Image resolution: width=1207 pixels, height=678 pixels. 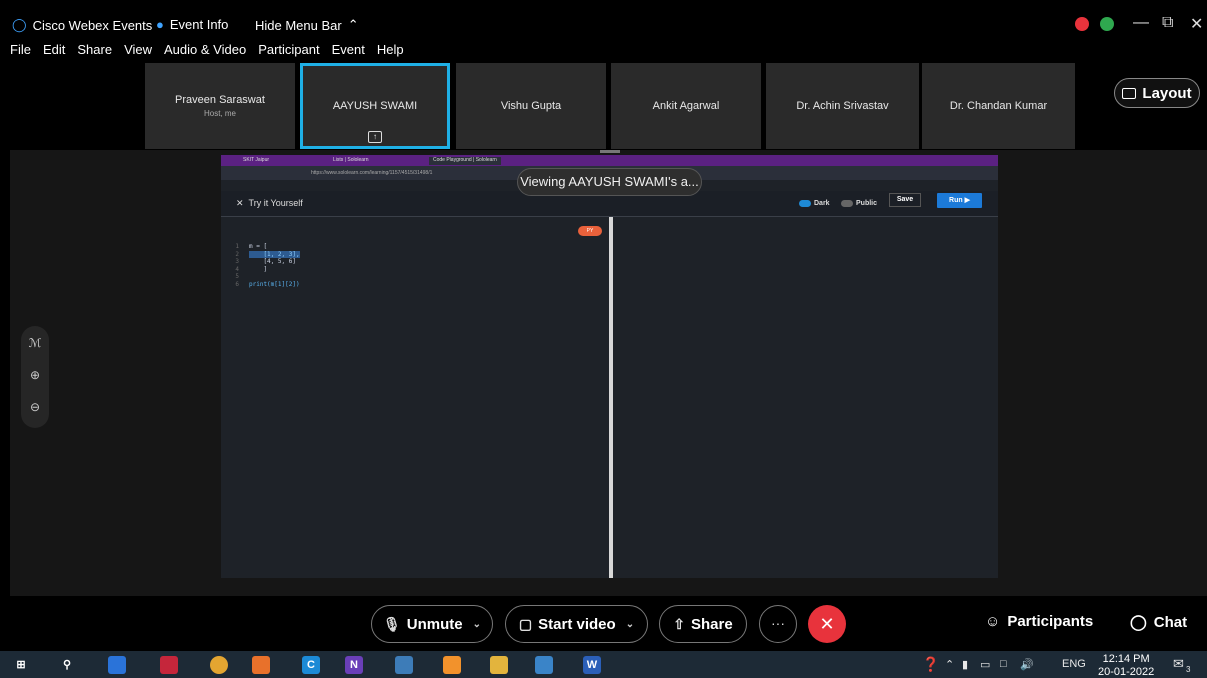 What do you see at coordinates (592, 665) in the screenshot?
I see `word-icon: W` at bounding box center [592, 665].